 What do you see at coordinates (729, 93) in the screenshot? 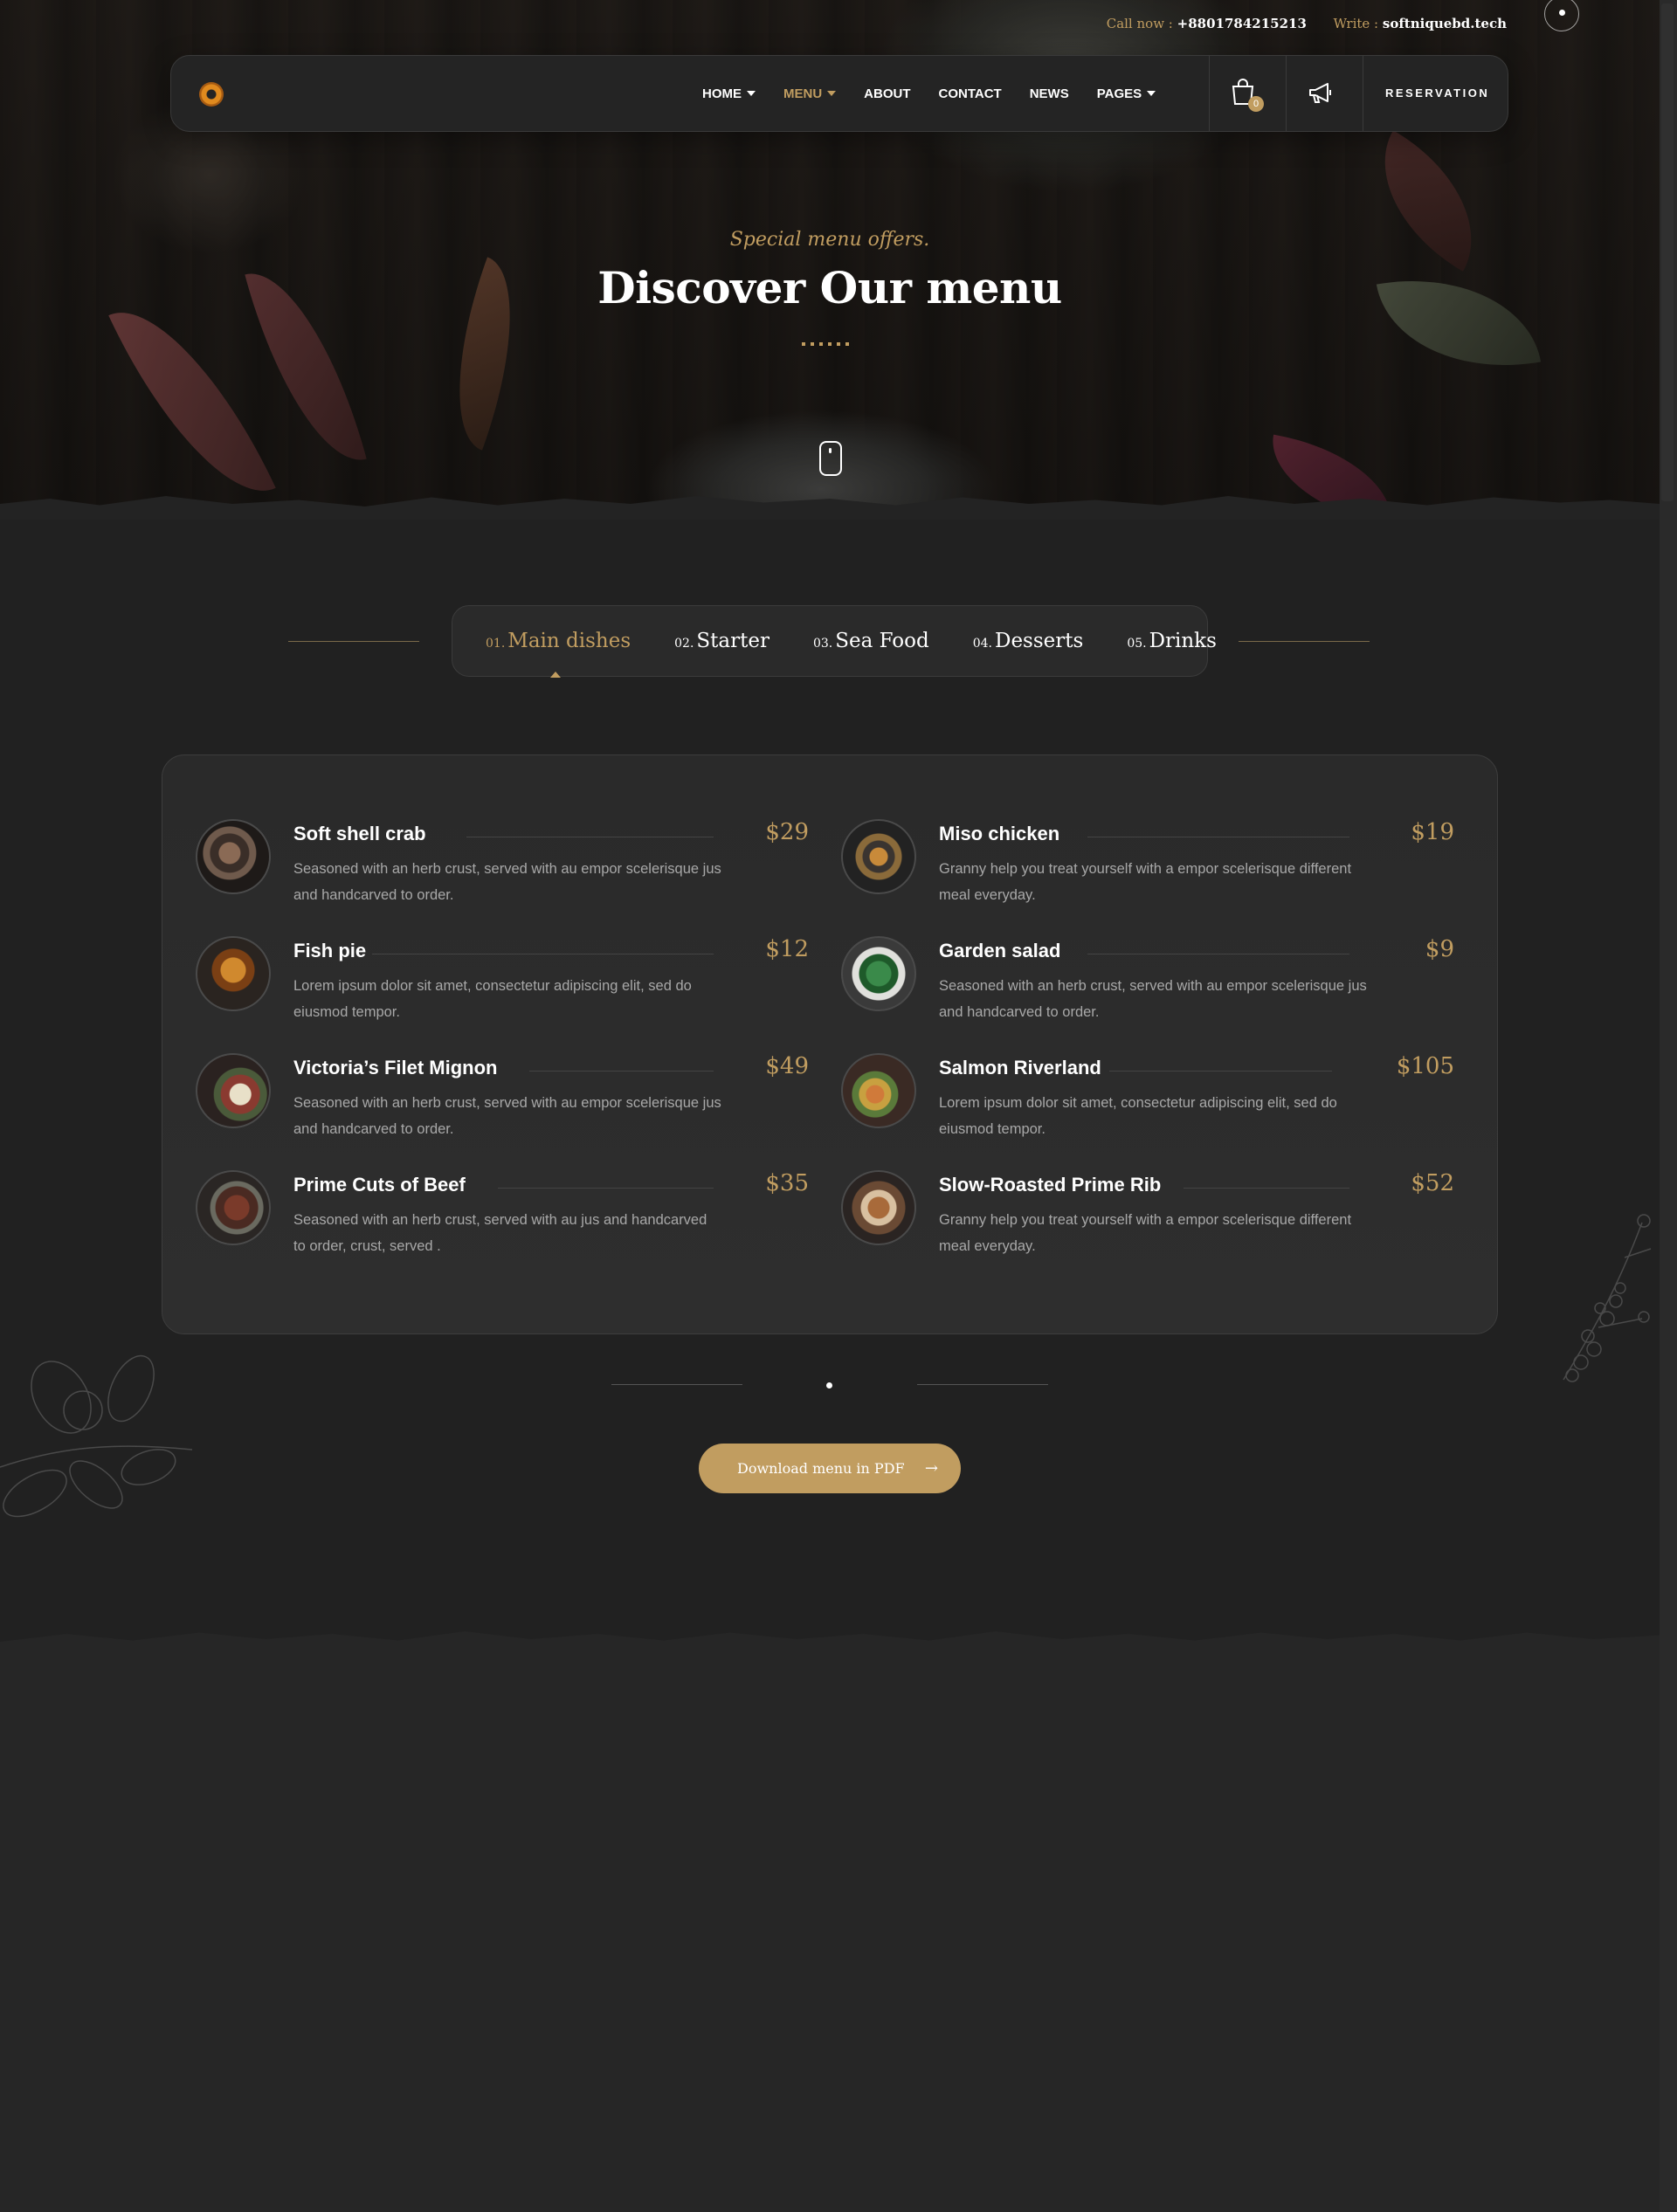
I see `nav-item-home: HOME` at bounding box center [729, 93].